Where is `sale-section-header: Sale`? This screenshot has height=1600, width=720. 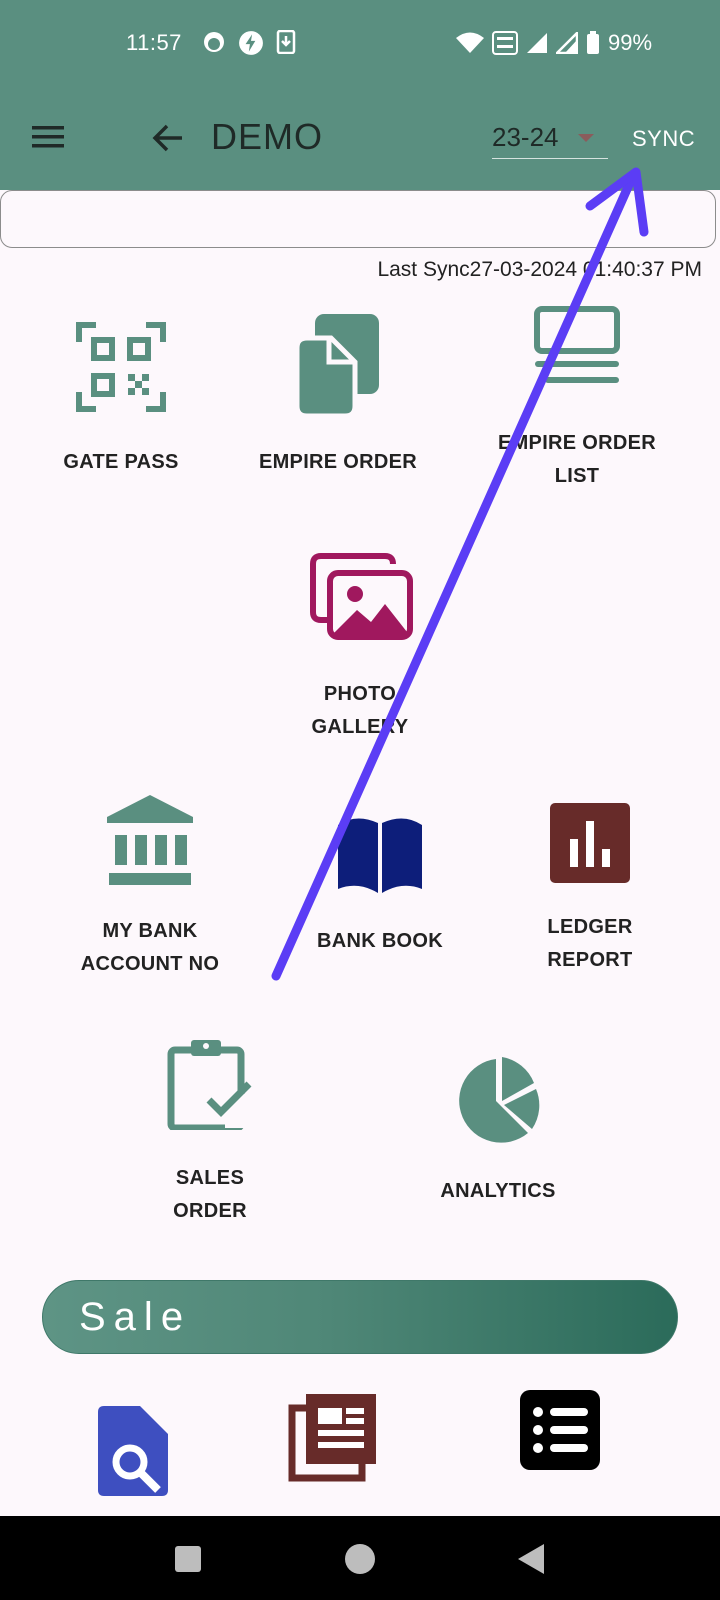 sale-section-header: Sale is located at coordinates (360, 1317).